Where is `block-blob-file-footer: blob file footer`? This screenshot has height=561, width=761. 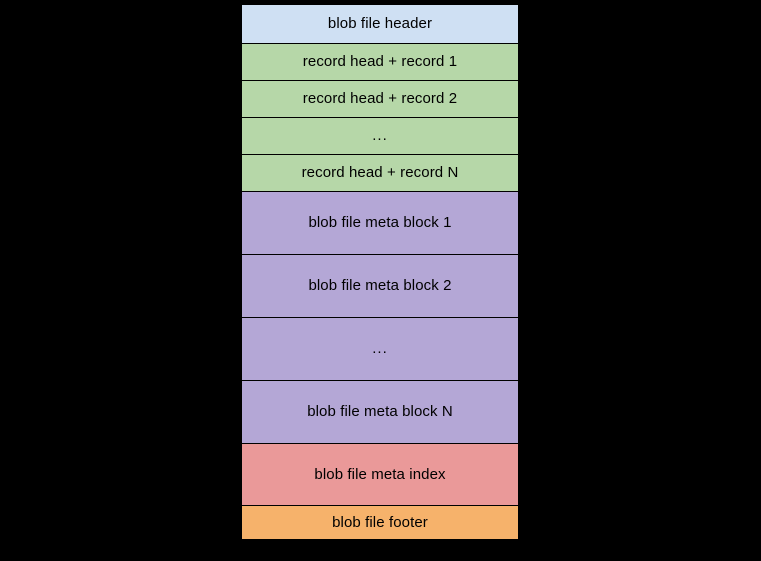
block-blob-file-footer: blob file footer is located at coordinates (380, 522).